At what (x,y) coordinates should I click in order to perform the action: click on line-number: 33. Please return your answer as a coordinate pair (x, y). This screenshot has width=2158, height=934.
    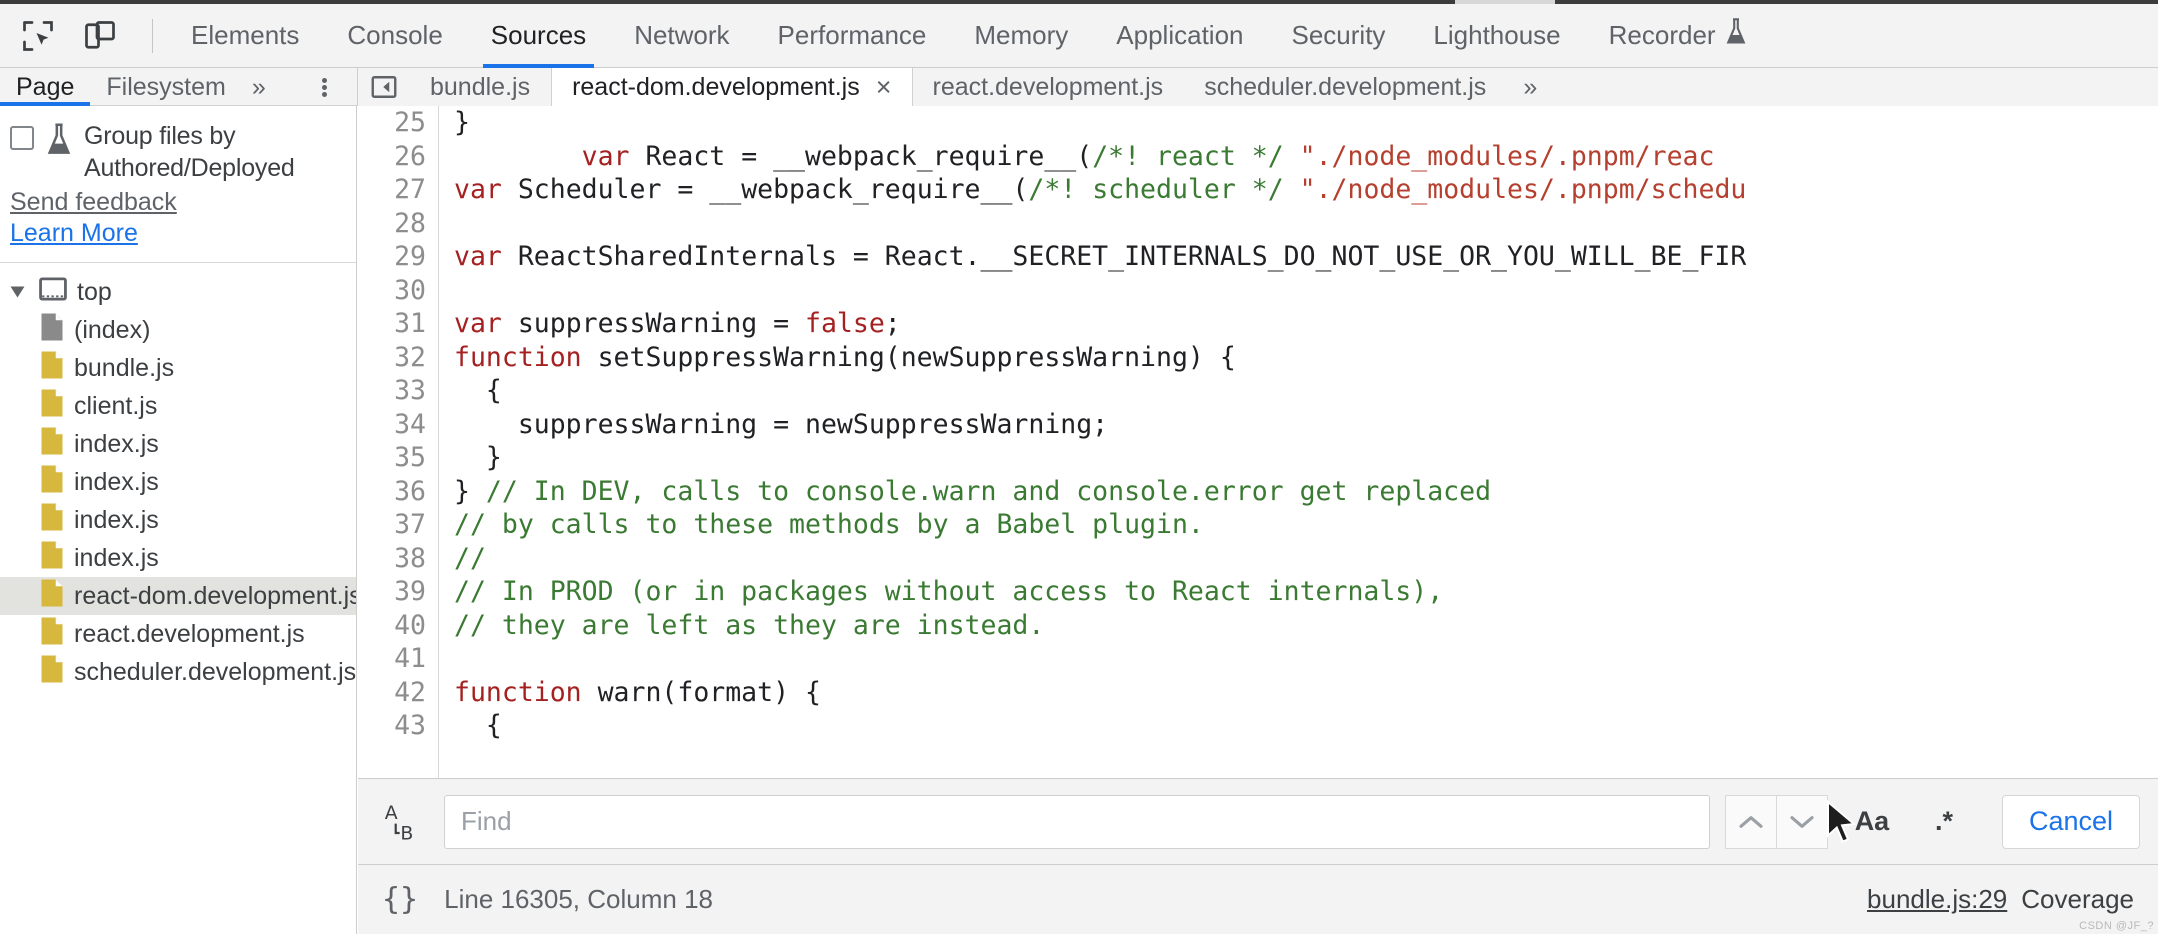
    Looking at the image, I should click on (392, 391).